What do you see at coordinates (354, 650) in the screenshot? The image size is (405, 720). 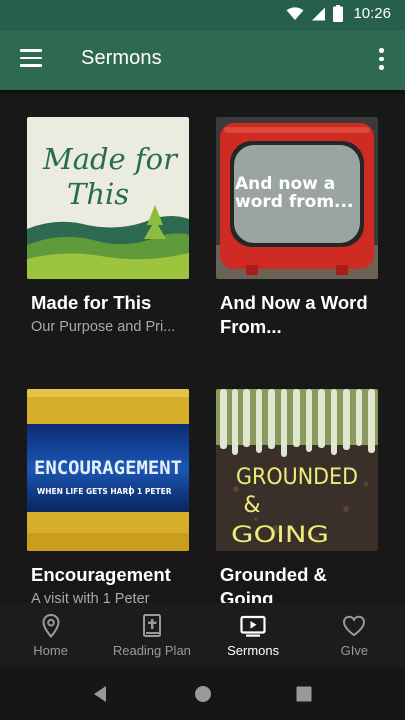 I see `nav-label: GIve` at bounding box center [354, 650].